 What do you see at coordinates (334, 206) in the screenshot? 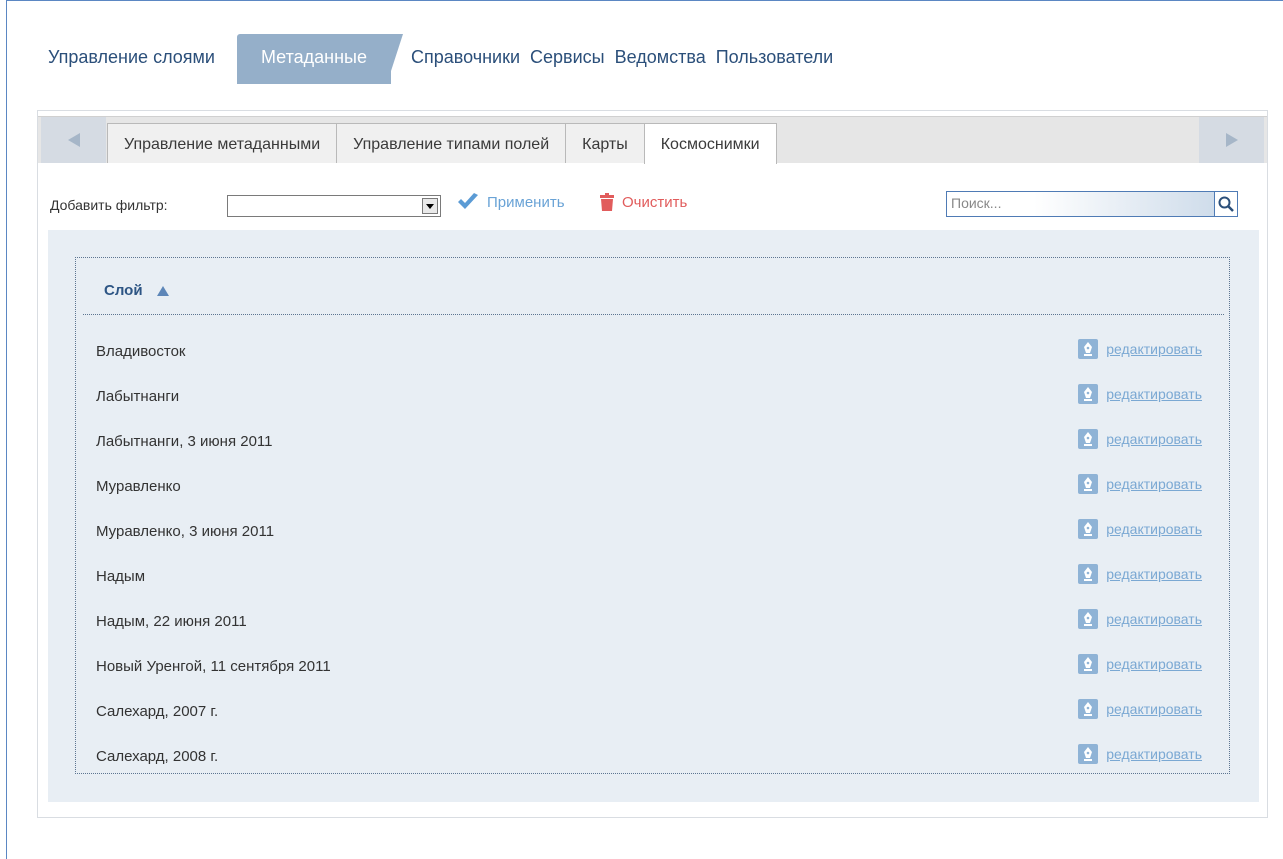
I see `filter-select` at bounding box center [334, 206].